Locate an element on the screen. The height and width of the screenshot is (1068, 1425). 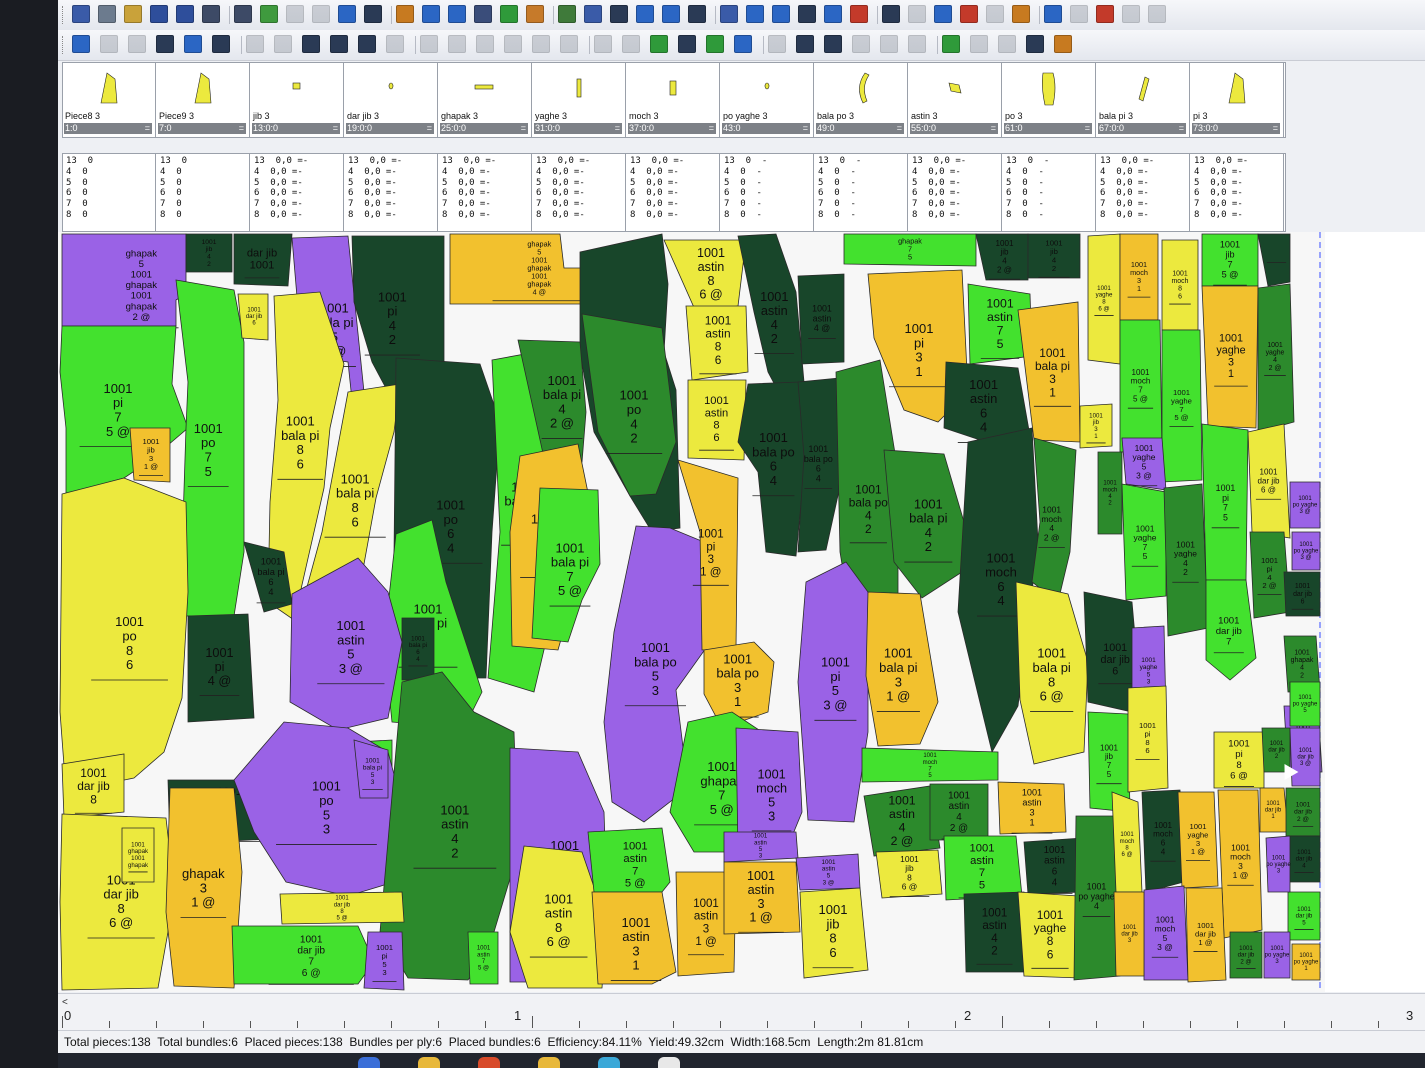
piece-cell: po 3 61:0 = is located at coordinates (1049, 100).